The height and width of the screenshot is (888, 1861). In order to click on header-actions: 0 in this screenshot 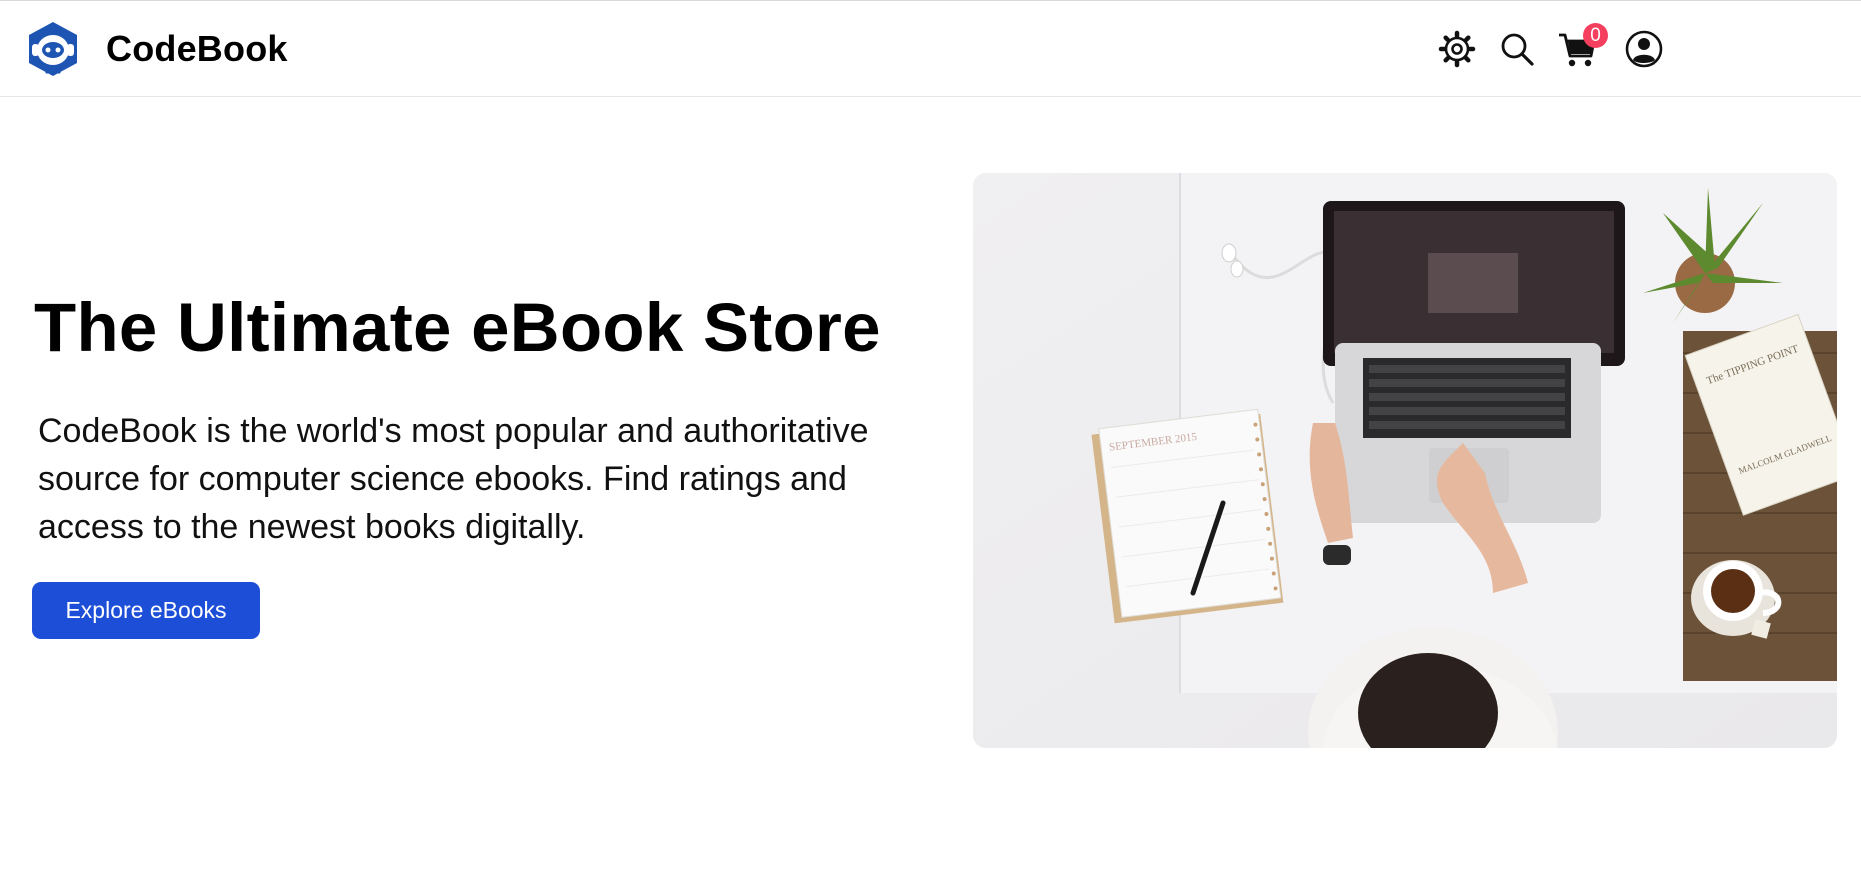, I will do `click(1649, 49)`.